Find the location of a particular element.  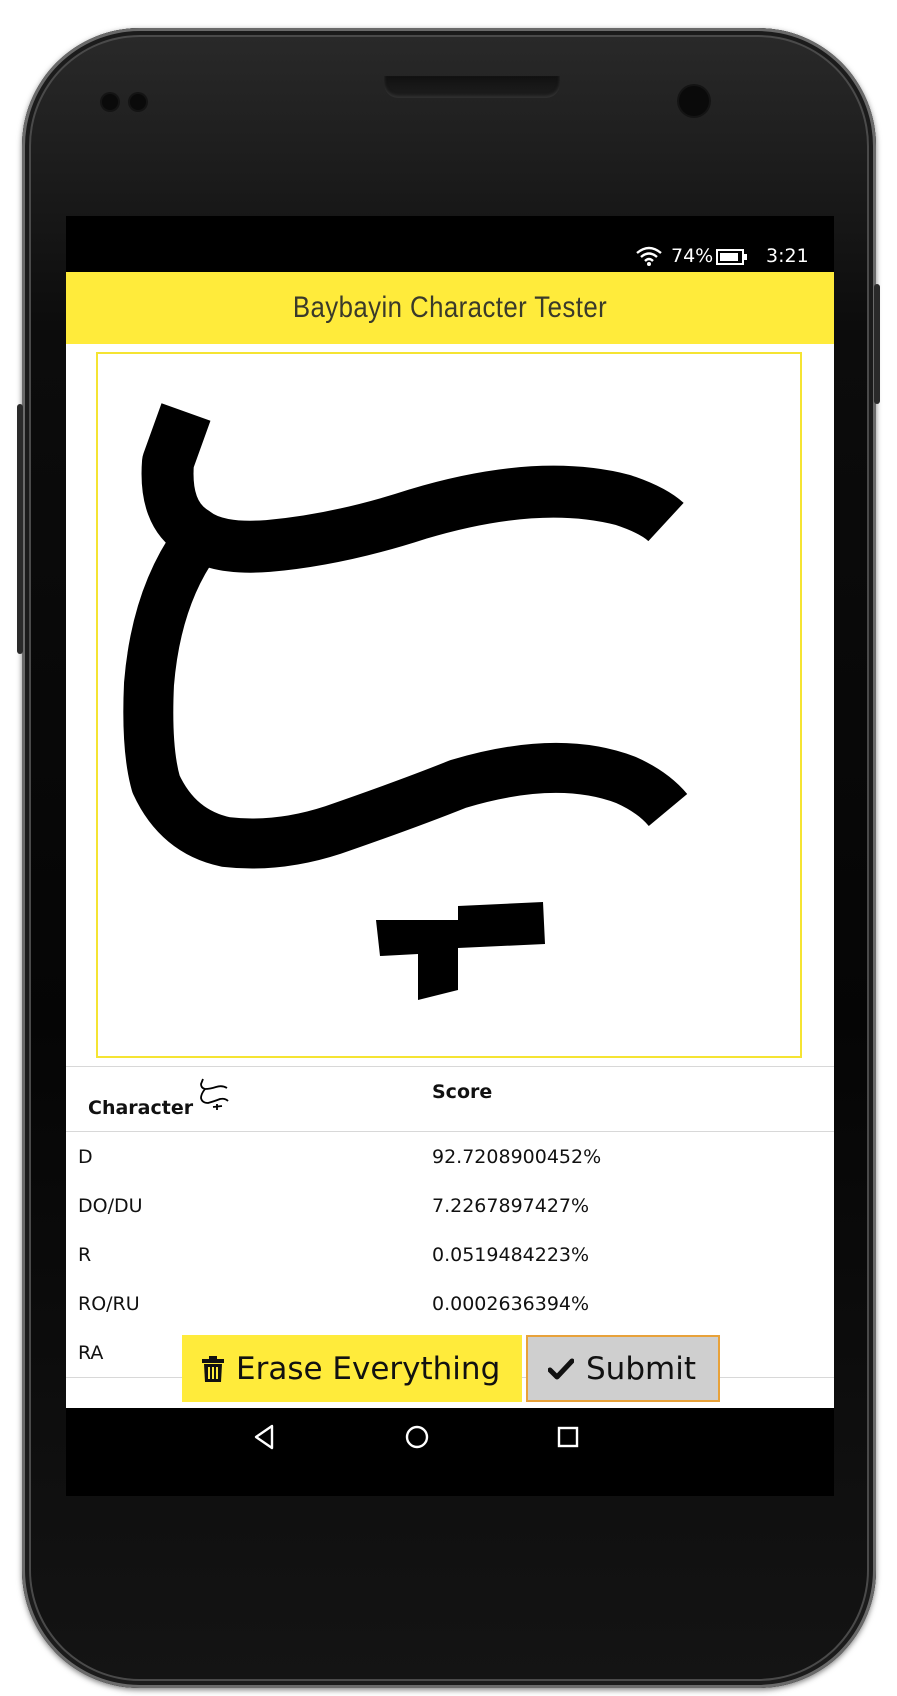

home-icon is located at coordinates (417, 1437).